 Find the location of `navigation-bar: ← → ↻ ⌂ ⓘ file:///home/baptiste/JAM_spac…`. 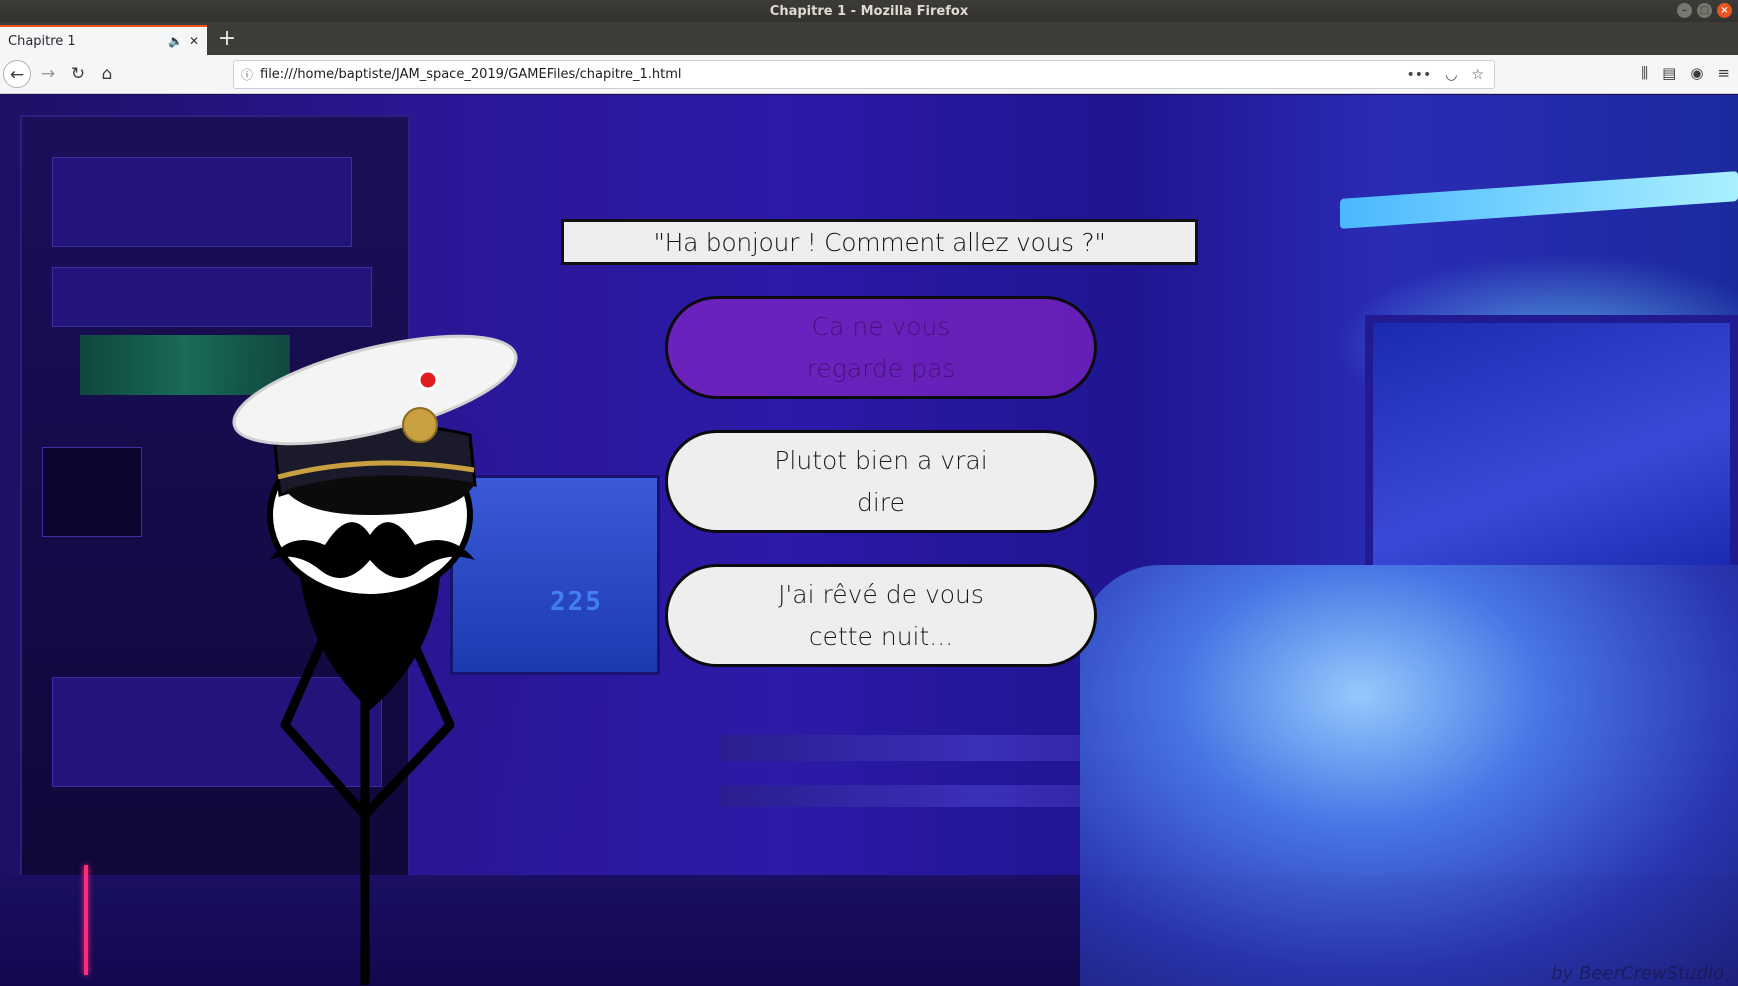

navigation-bar: ← → ↻ ⌂ ⓘ file:///home/baptiste/JAM_spac… is located at coordinates (869, 74).